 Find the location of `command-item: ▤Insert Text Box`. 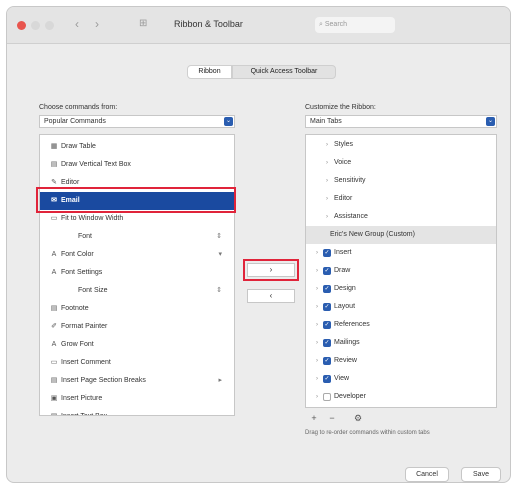

command-item: ▤Insert Text Box is located at coordinates (137, 411).